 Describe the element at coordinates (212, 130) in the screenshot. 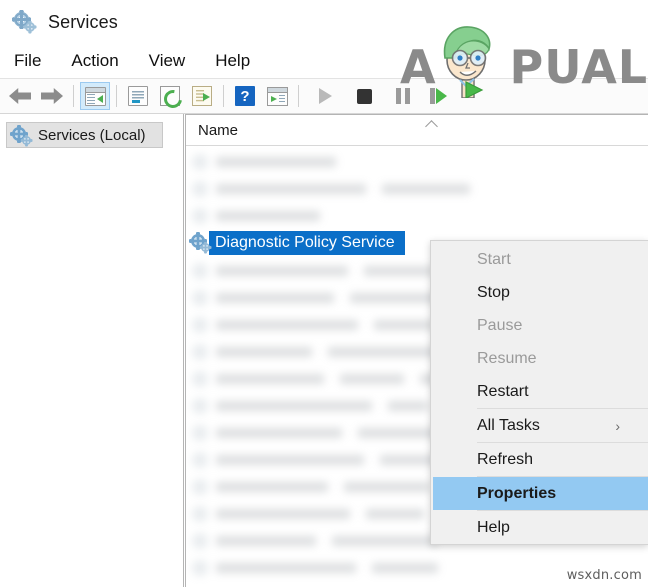

I see `column-header-name: Name` at that location.